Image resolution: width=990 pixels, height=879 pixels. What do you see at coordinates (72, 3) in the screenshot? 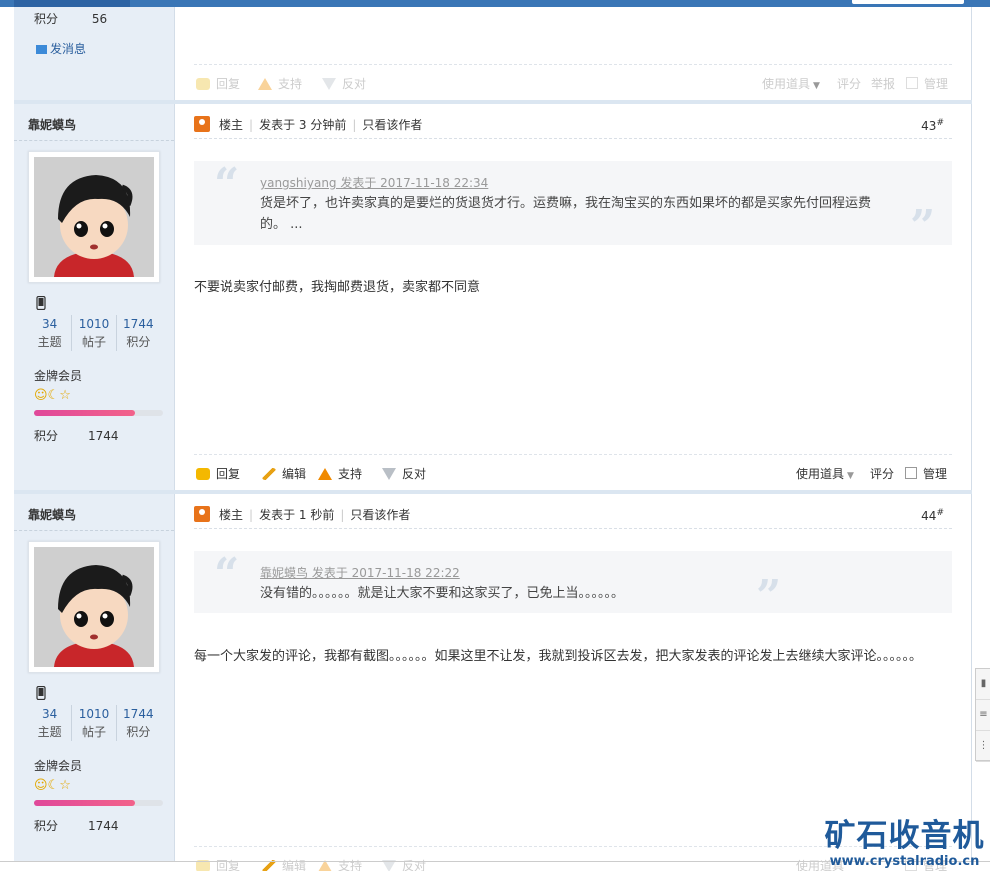
I see `nav-tab` at bounding box center [72, 3].